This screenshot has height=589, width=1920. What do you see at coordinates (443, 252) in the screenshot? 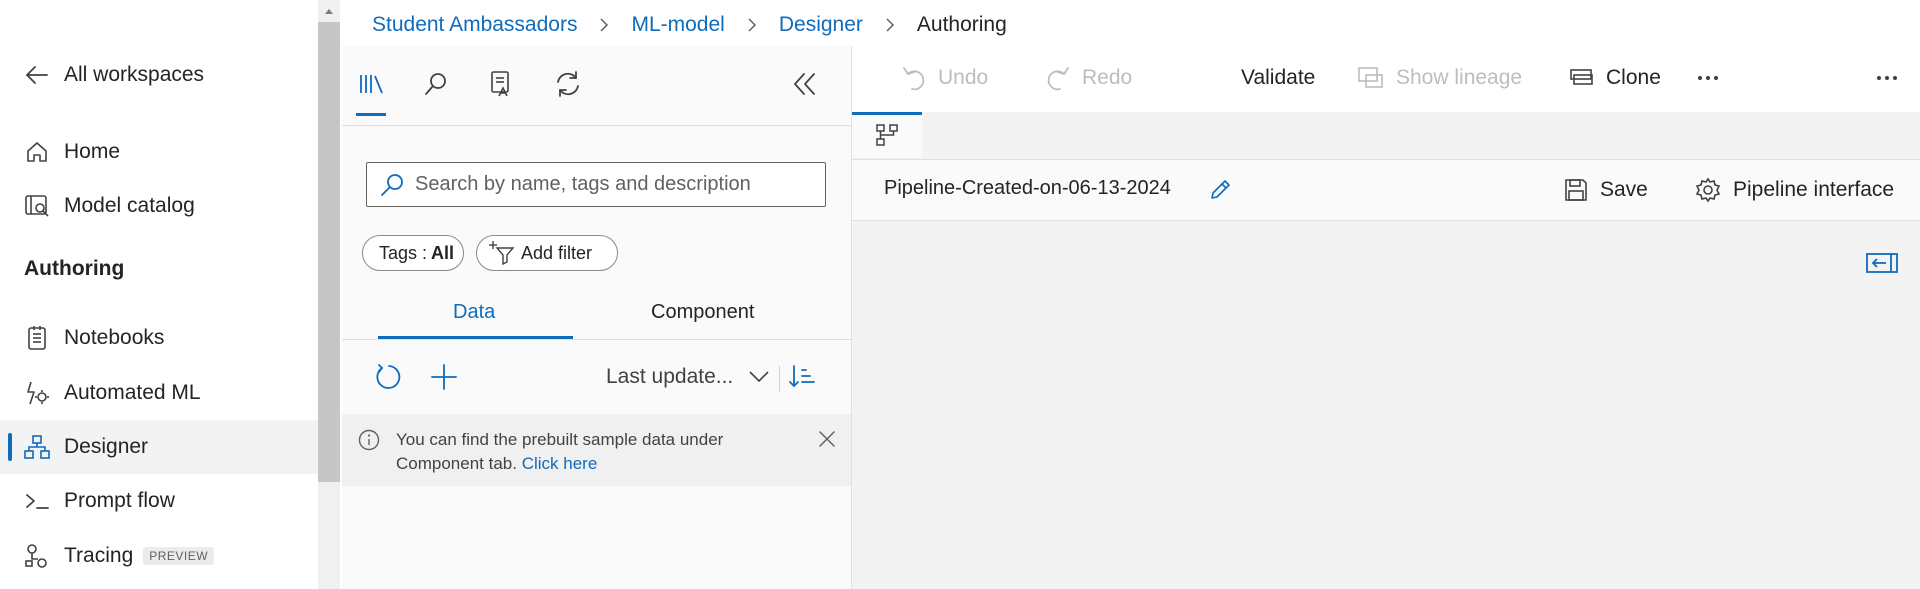
I see `tags-value: All` at bounding box center [443, 252].